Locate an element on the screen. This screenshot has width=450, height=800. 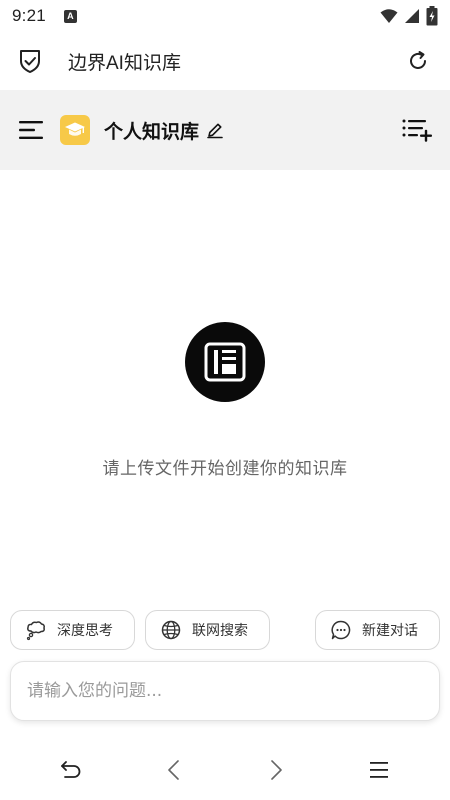
signal-icon is located at coordinates (412, 16).